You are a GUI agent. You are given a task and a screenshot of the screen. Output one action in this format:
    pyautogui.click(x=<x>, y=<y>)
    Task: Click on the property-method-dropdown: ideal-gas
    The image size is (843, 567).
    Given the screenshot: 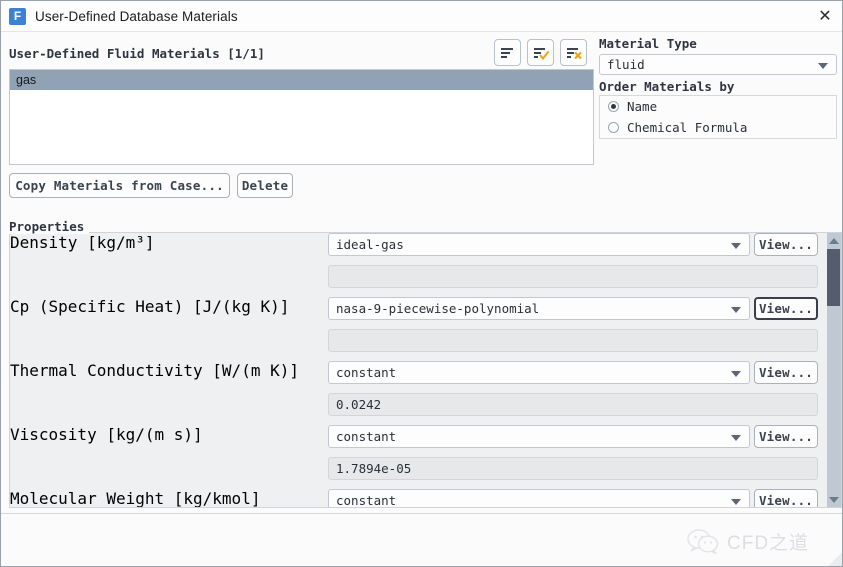 What is the action you would take?
    pyautogui.click(x=539, y=244)
    